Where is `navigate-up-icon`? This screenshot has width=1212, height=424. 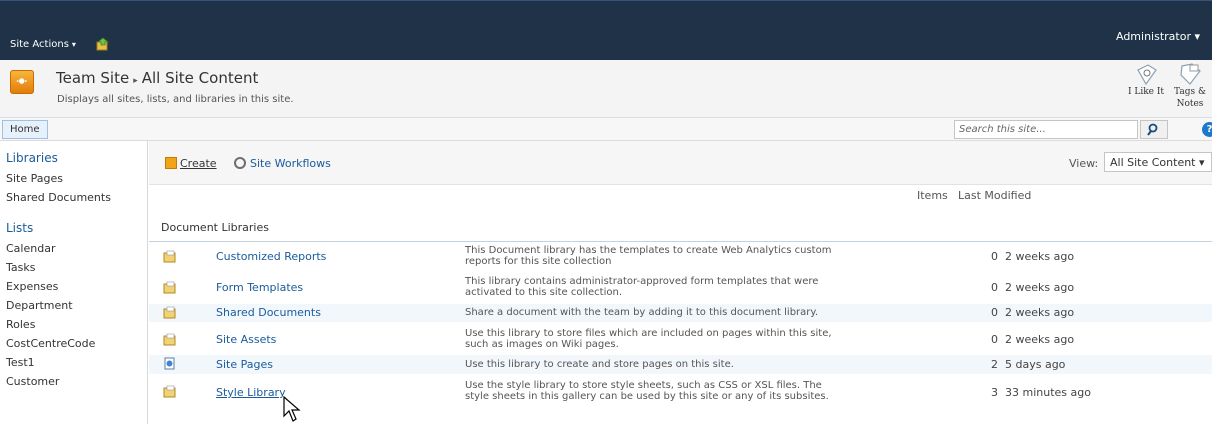
navigate-up-icon is located at coordinates (103, 44).